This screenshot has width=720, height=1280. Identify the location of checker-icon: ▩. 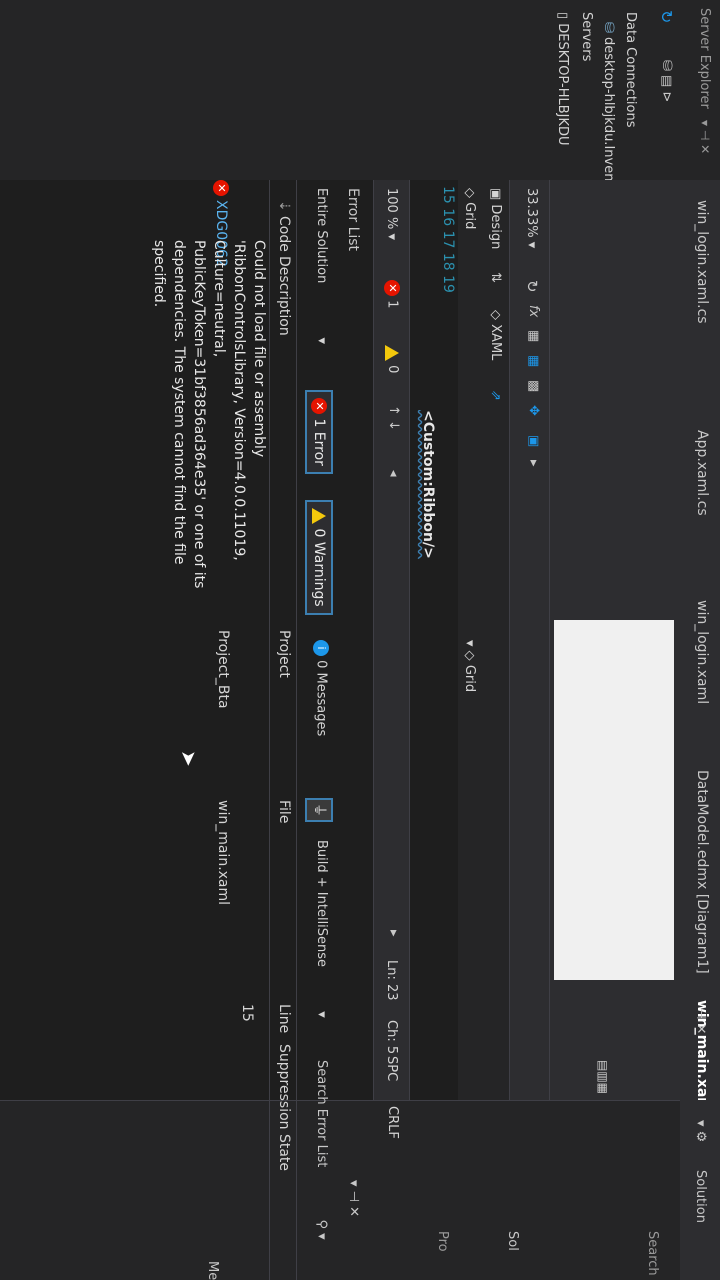
(533, 386).